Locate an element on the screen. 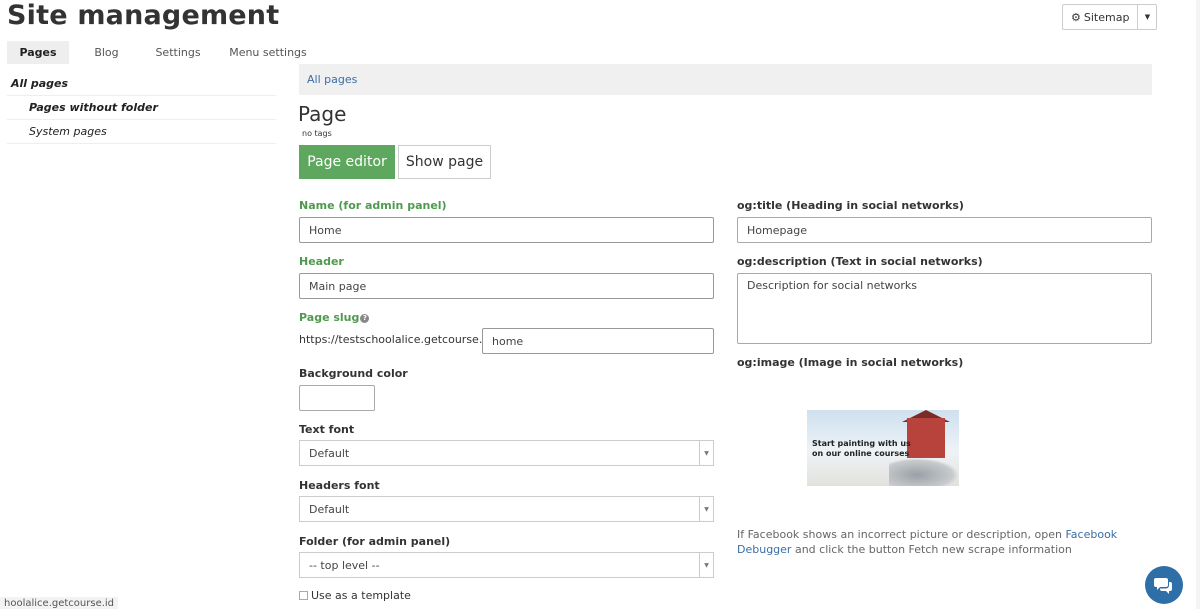 Image resolution: width=1200 pixels, height=609 pixels. og-description-label: og:description (Text in social networks) is located at coordinates (860, 261).